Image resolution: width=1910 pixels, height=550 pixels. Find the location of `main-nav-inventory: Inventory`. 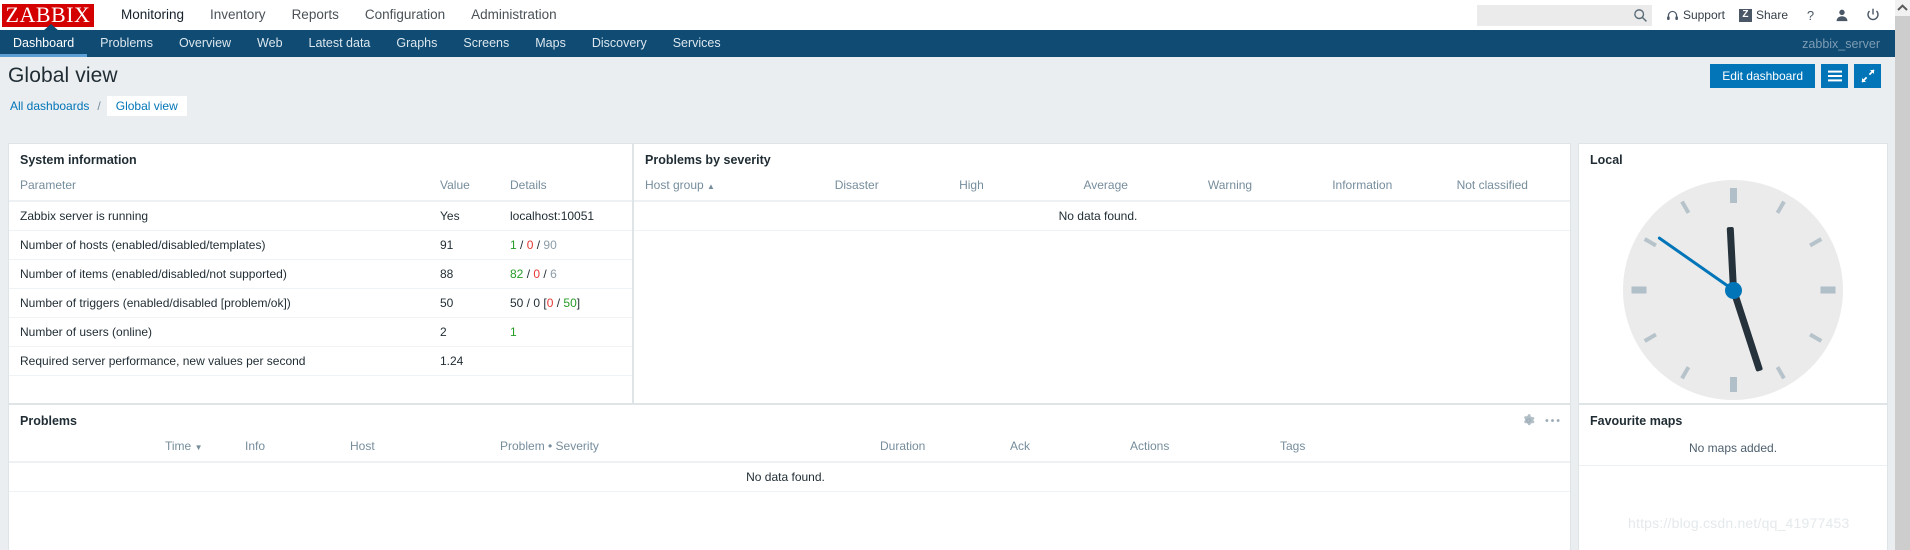

main-nav-inventory: Inventory is located at coordinates (238, 15).